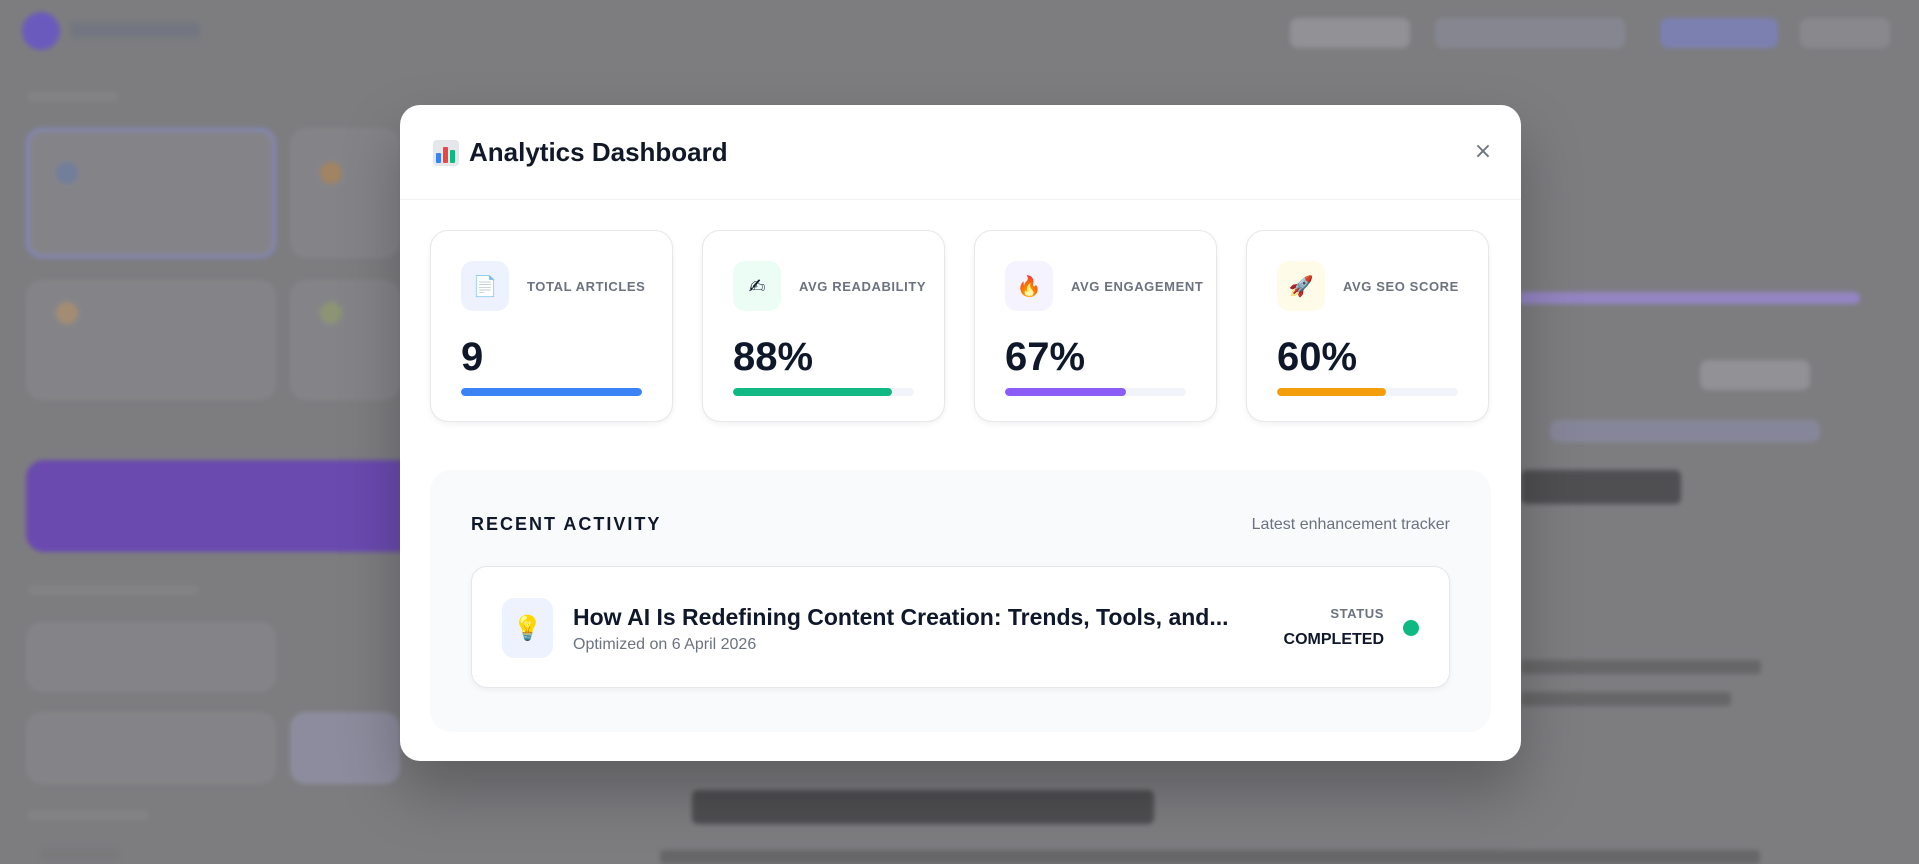  What do you see at coordinates (1483, 152) in the screenshot?
I see `close-button: ×` at bounding box center [1483, 152].